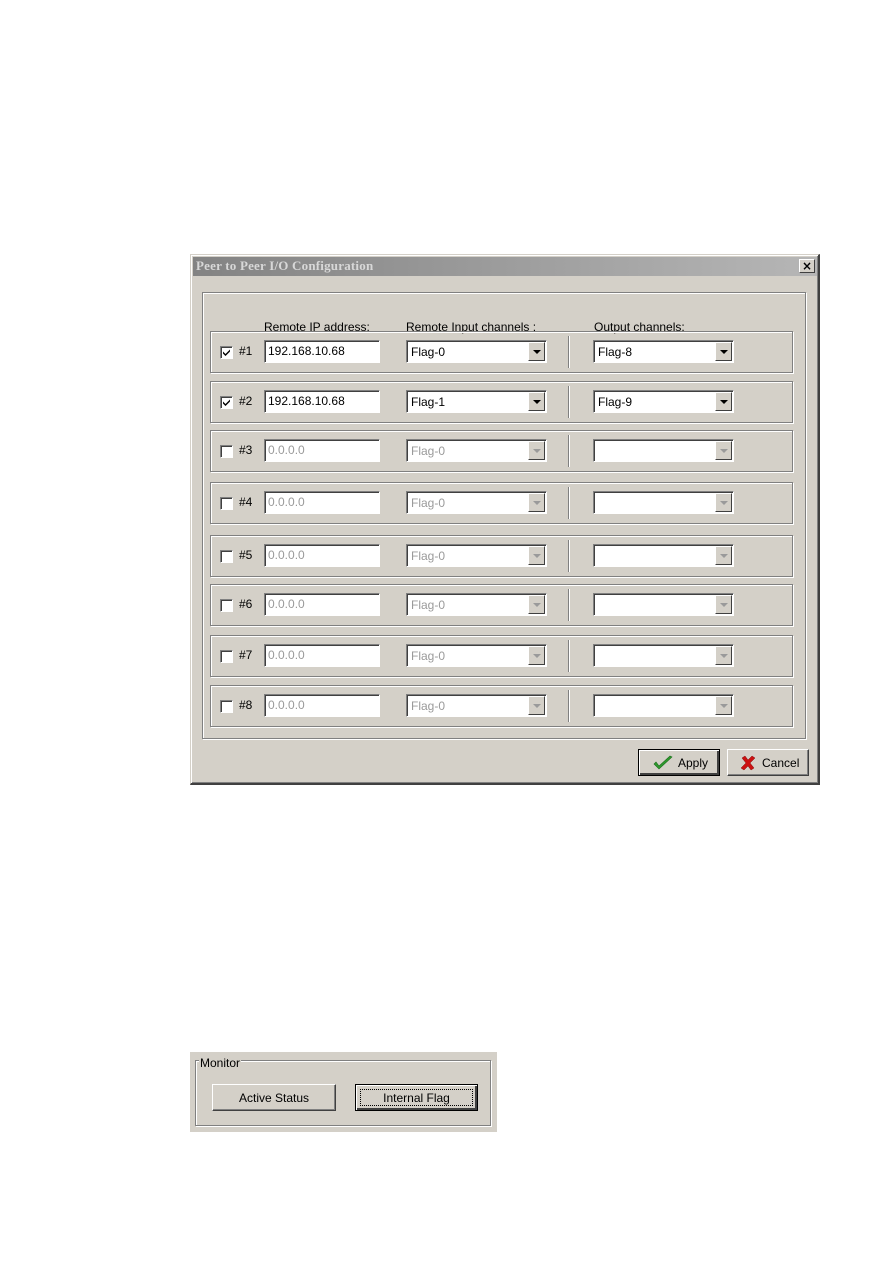 This screenshot has width=893, height=1263. I want to click on cancel-button: Cancel, so click(768, 762).